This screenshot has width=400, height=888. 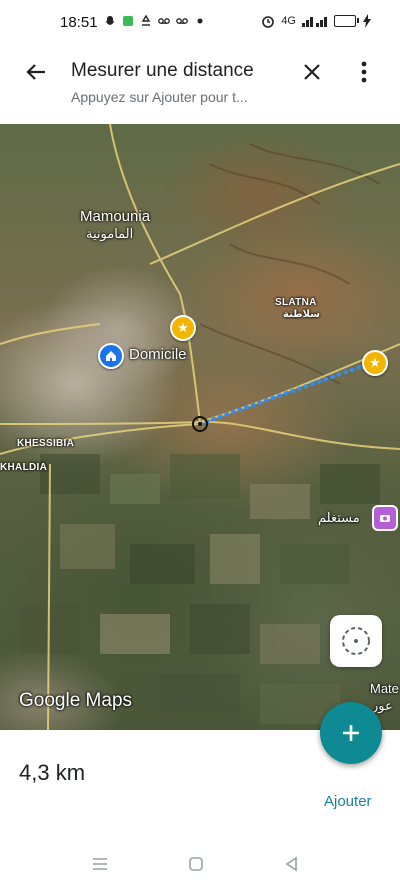 I want to click on dot-icon, so click(x=200, y=21).